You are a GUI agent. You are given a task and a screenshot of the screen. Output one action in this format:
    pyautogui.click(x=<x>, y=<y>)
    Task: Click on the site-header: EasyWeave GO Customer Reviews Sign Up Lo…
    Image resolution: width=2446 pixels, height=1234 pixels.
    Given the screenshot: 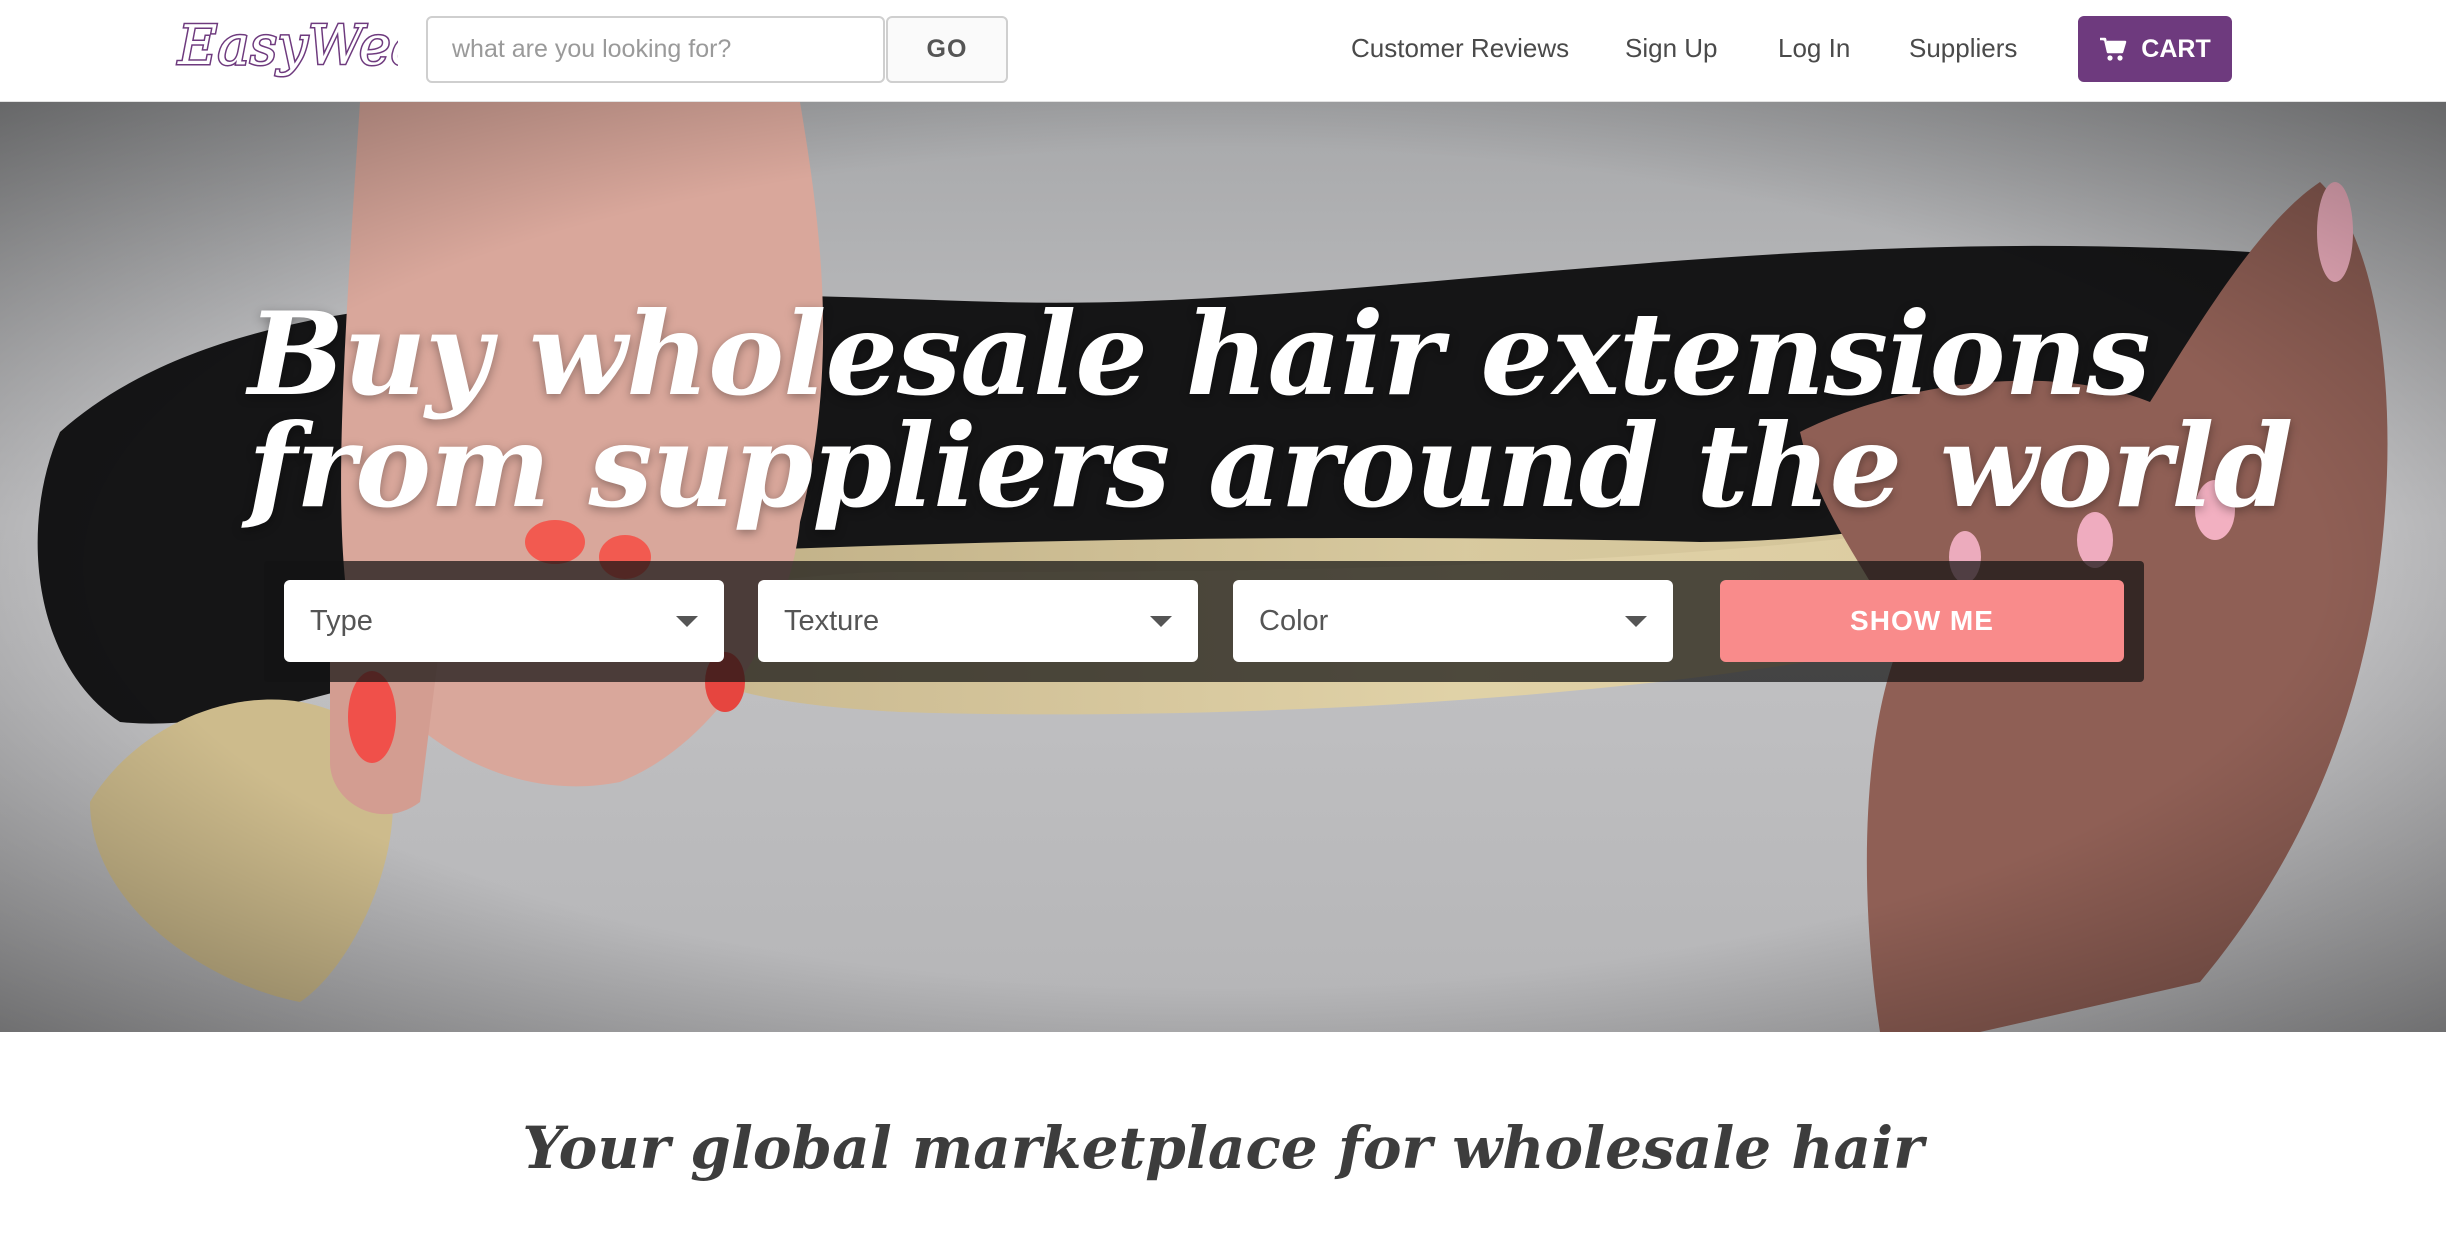 What is the action you would take?
    pyautogui.click(x=1223, y=51)
    